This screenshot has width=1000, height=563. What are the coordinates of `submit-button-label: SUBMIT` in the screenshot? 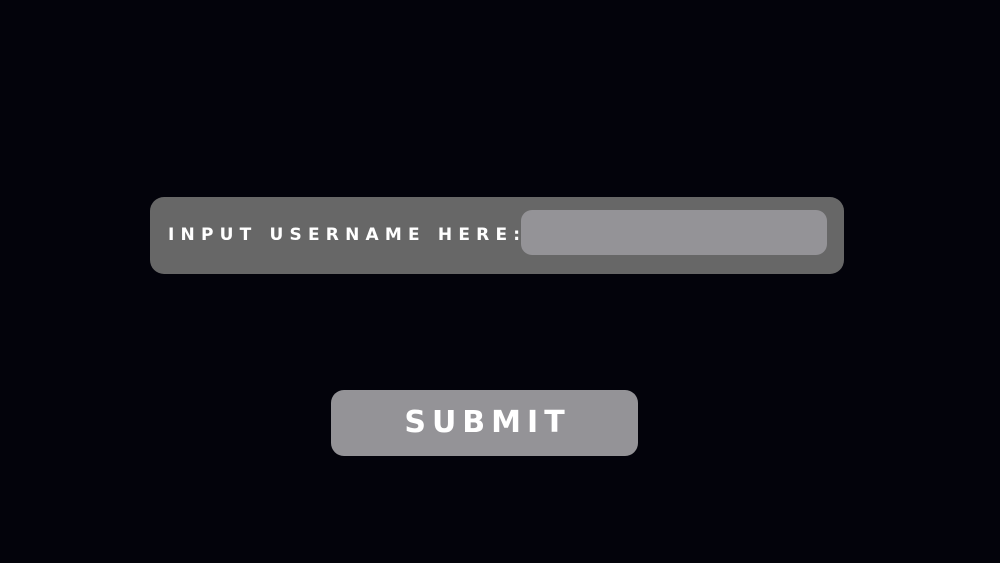 It's located at (487, 422).